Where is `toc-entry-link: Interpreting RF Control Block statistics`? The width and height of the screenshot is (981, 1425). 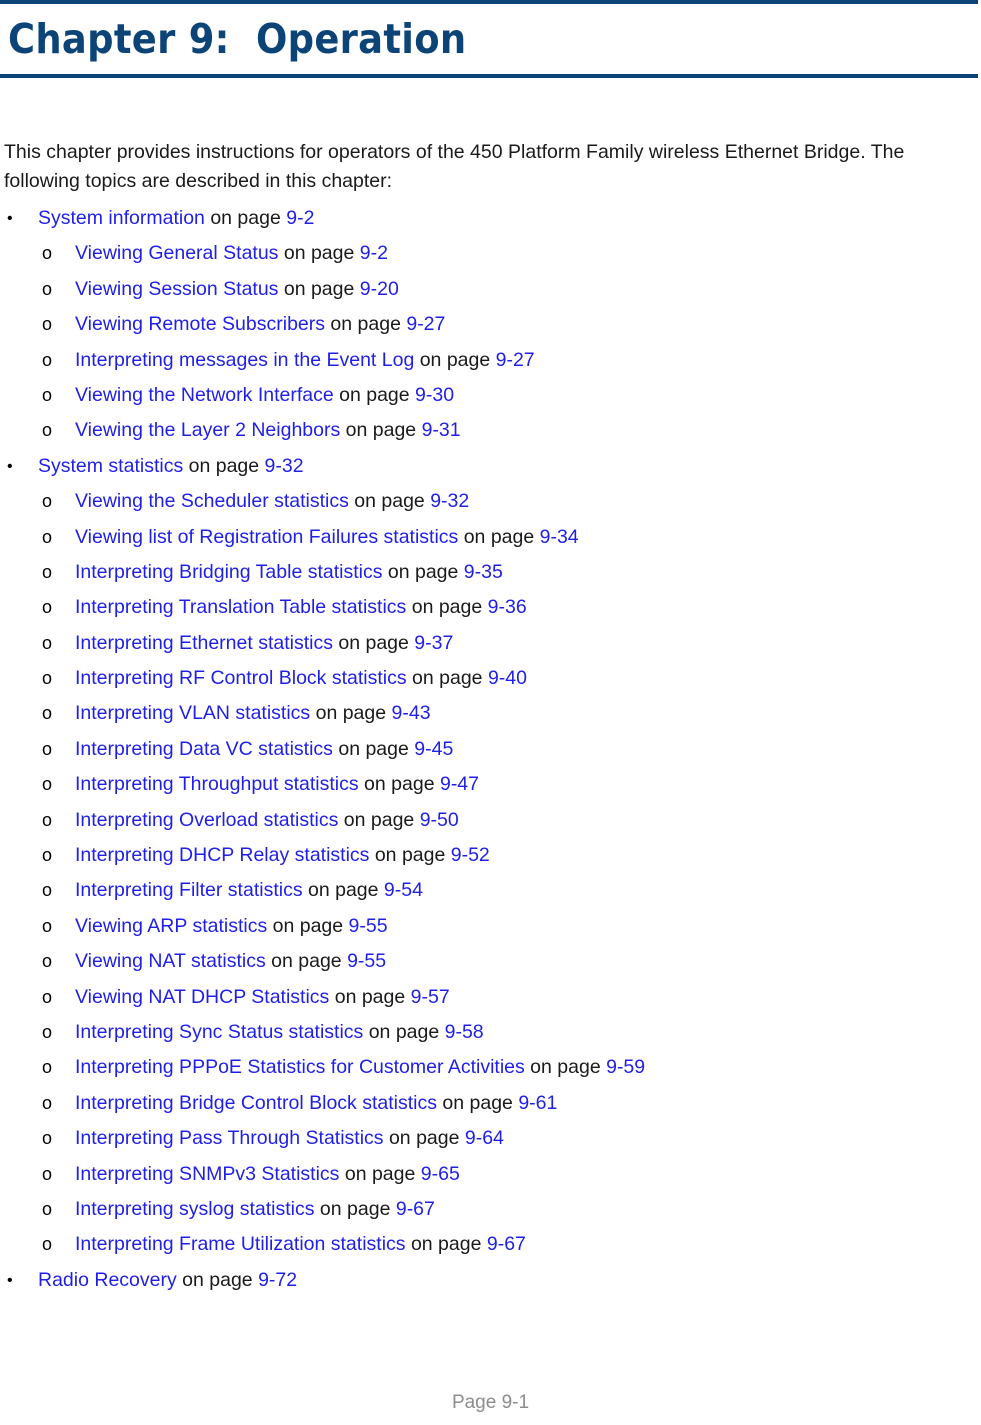 toc-entry-link: Interpreting RF Control Block statistics is located at coordinates (241, 678).